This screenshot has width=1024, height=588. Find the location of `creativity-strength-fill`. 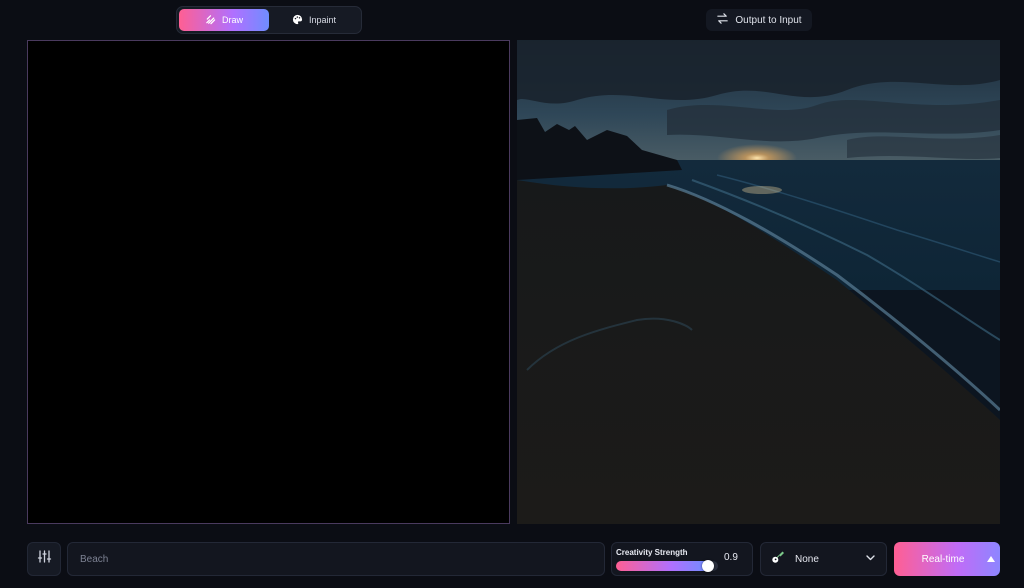

creativity-strength-fill is located at coordinates (662, 566).